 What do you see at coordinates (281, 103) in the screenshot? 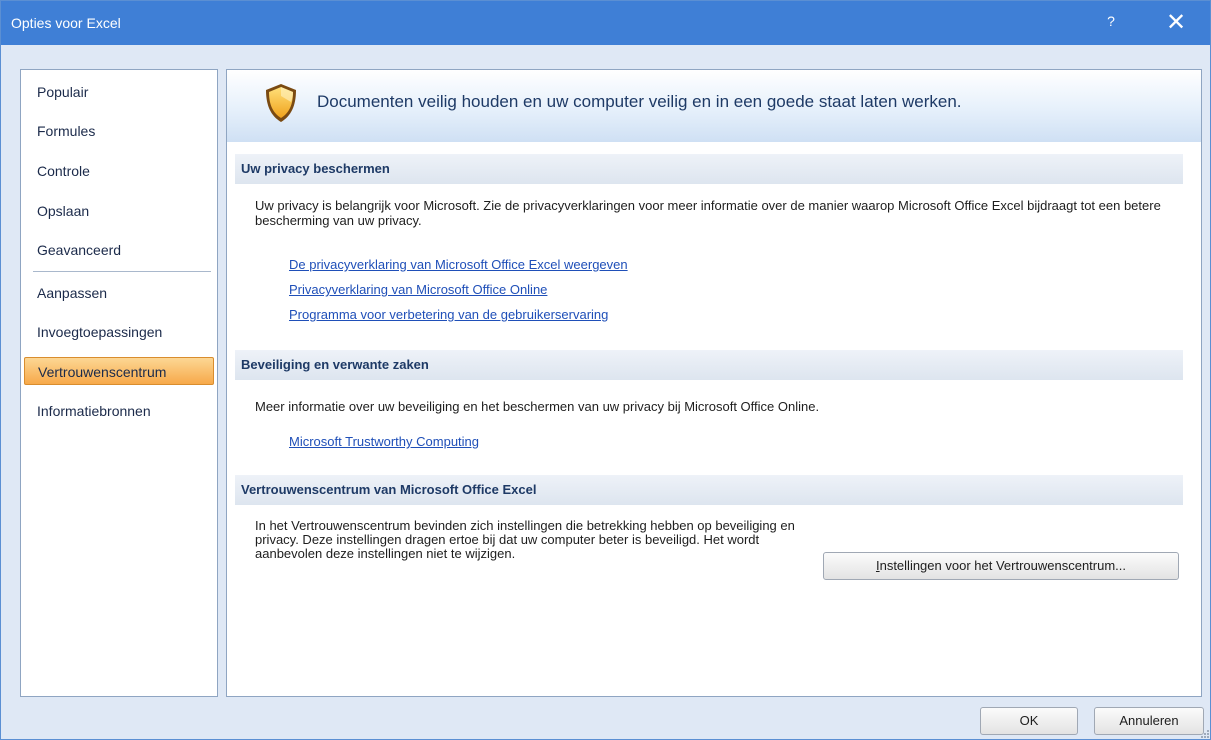
I see `shield-icon` at bounding box center [281, 103].